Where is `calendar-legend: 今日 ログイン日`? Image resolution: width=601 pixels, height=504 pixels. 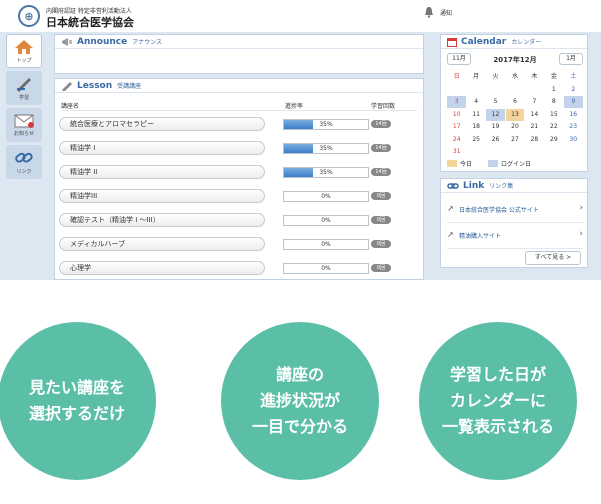 calendar-legend: 今日 ログイン日 is located at coordinates (489, 163).